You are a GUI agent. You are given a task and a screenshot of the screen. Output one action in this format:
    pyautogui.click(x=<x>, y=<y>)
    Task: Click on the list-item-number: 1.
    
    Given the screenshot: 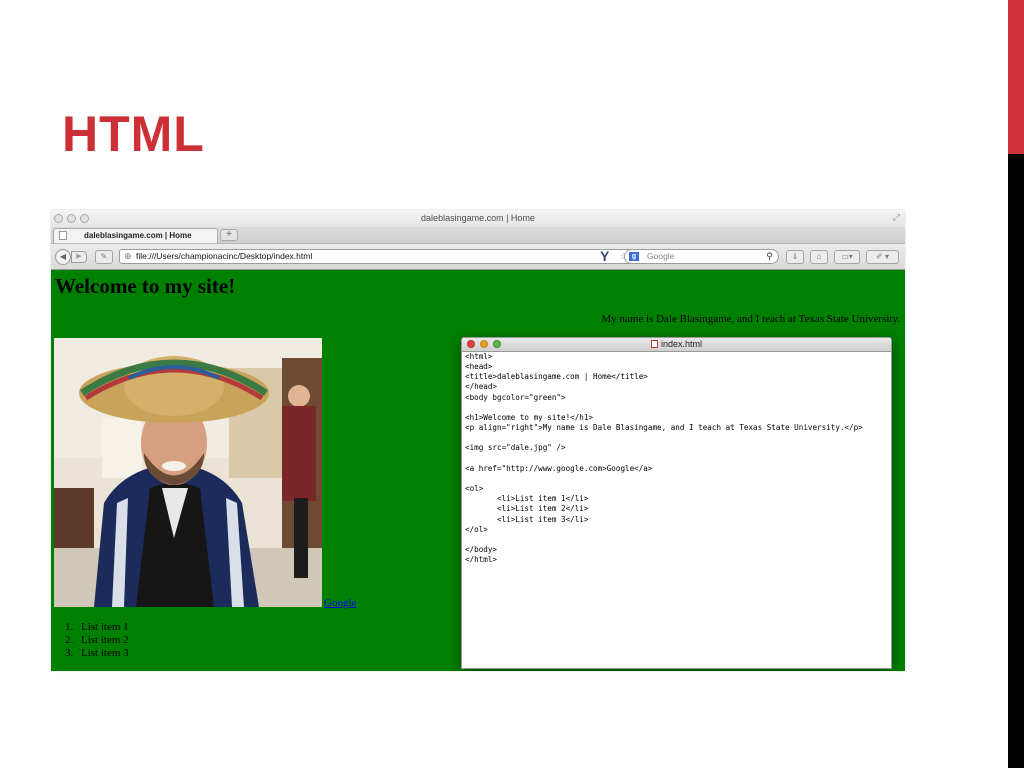 What is the action you would take?
    pyautogui.click(x=69, y=627)
    